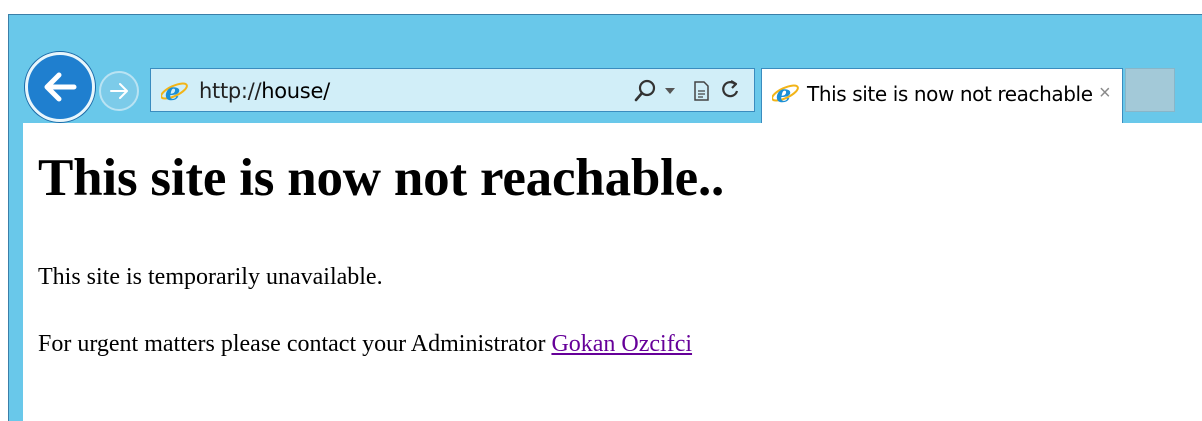 This screenshot has height=421, width=1202. I want to click on address-bar: e http://house/, so click(452, 90).